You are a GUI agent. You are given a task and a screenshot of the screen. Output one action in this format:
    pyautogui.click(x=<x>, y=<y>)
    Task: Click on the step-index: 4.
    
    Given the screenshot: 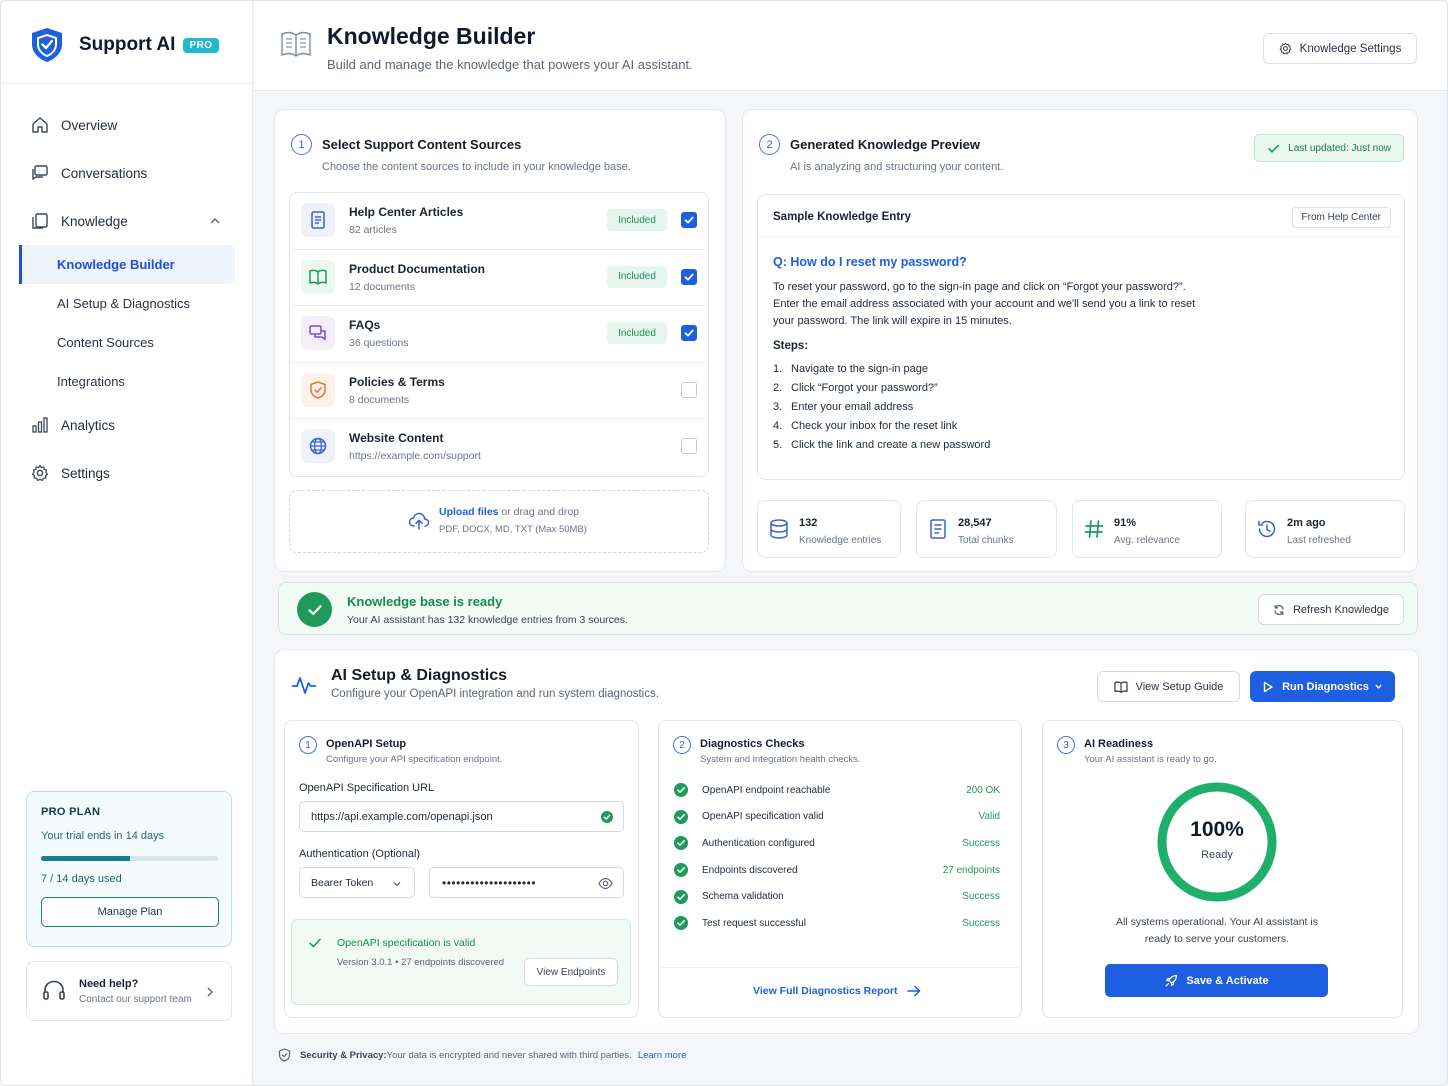 What is the action you would take?
    pyautogui.click(x=778, y=426)
    